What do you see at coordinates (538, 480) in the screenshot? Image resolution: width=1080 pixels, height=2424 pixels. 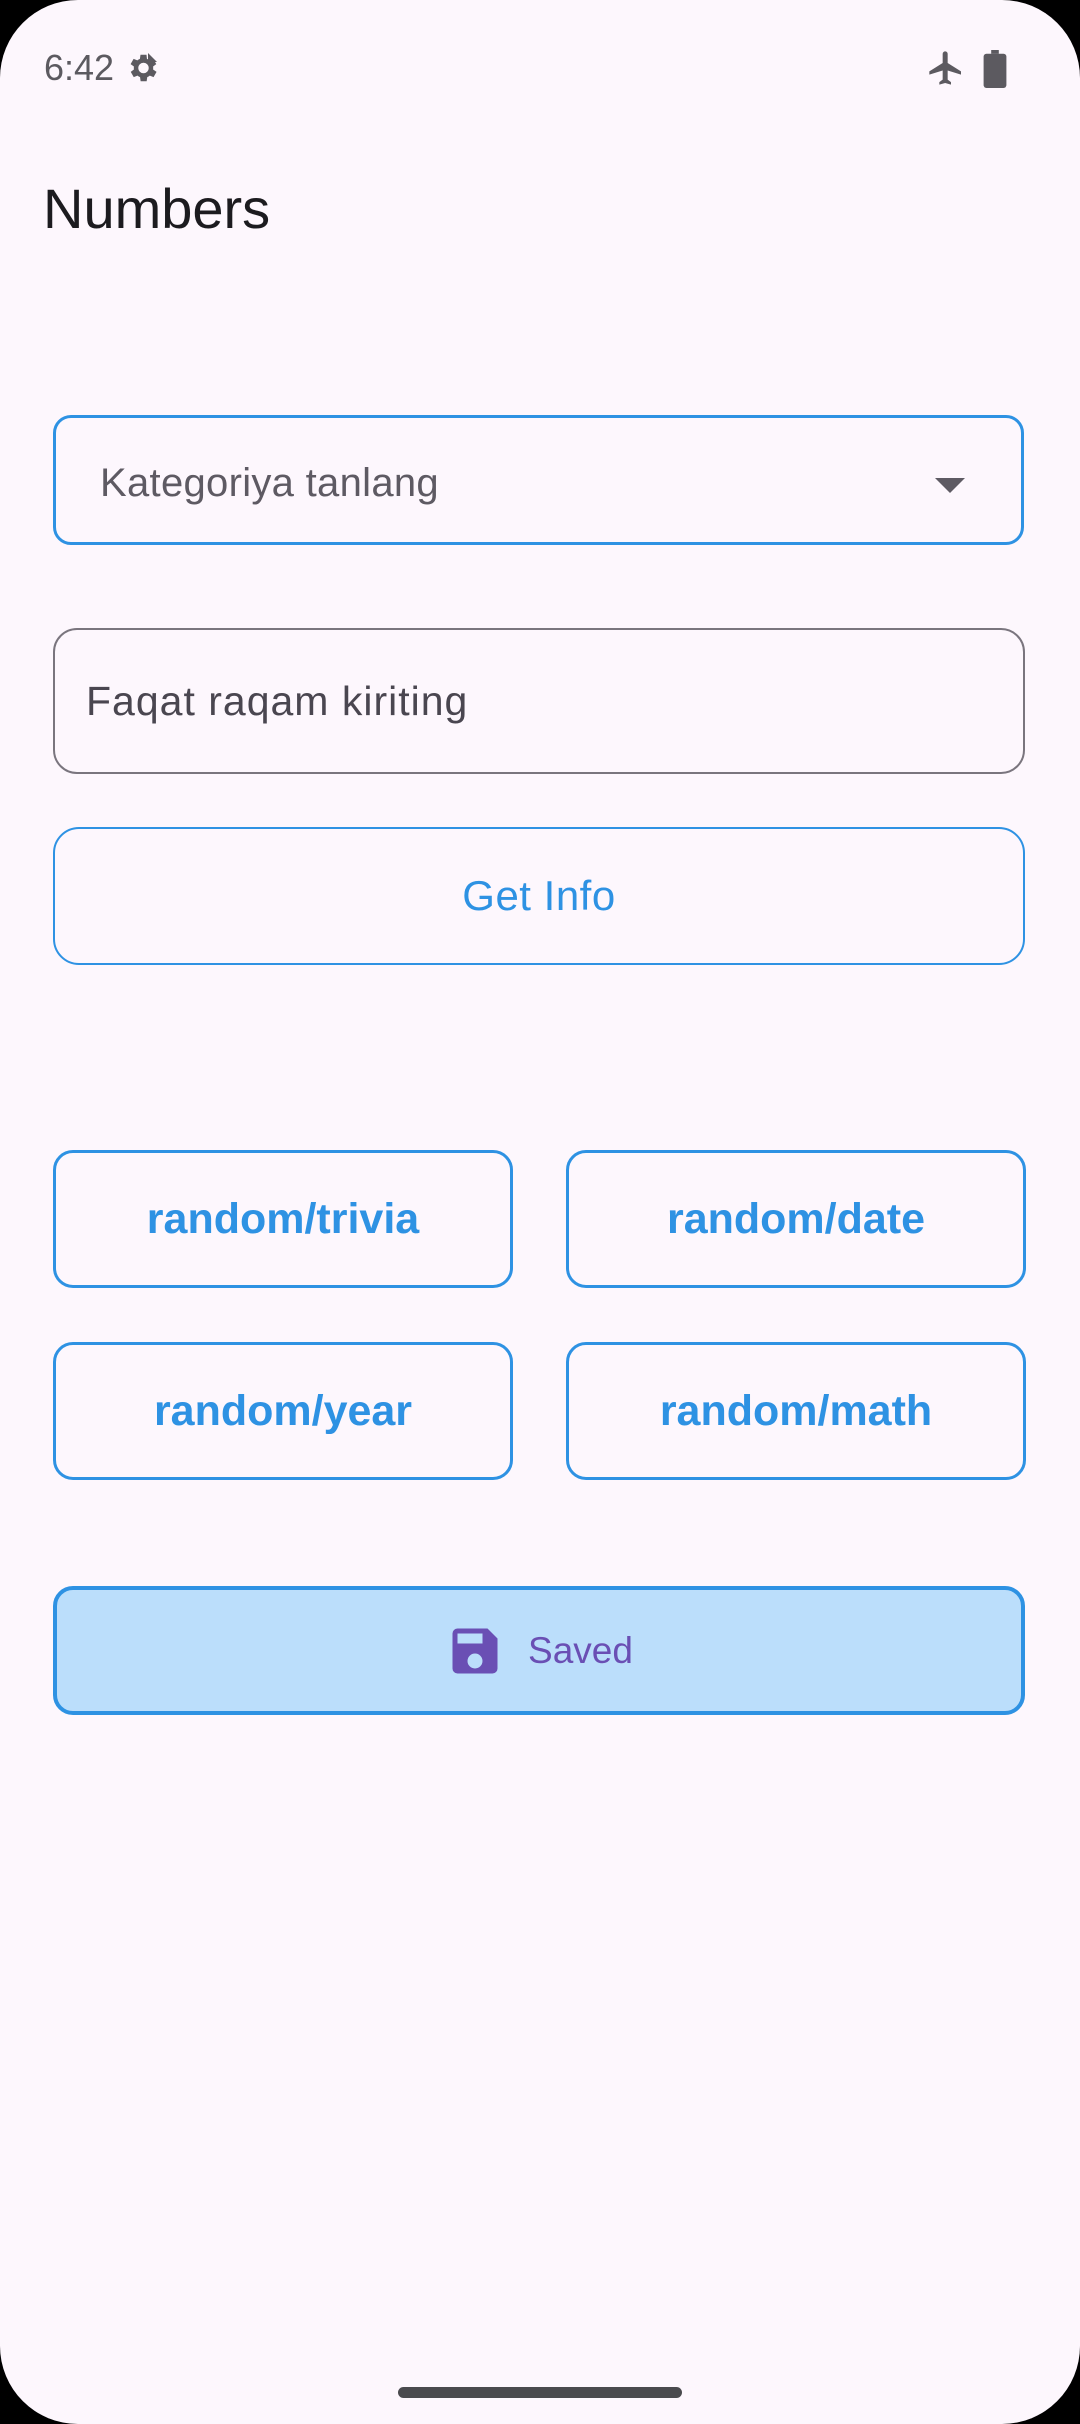 I see `category-dropdown: Kategoriya tanlang` at bounding box center [538, 480].